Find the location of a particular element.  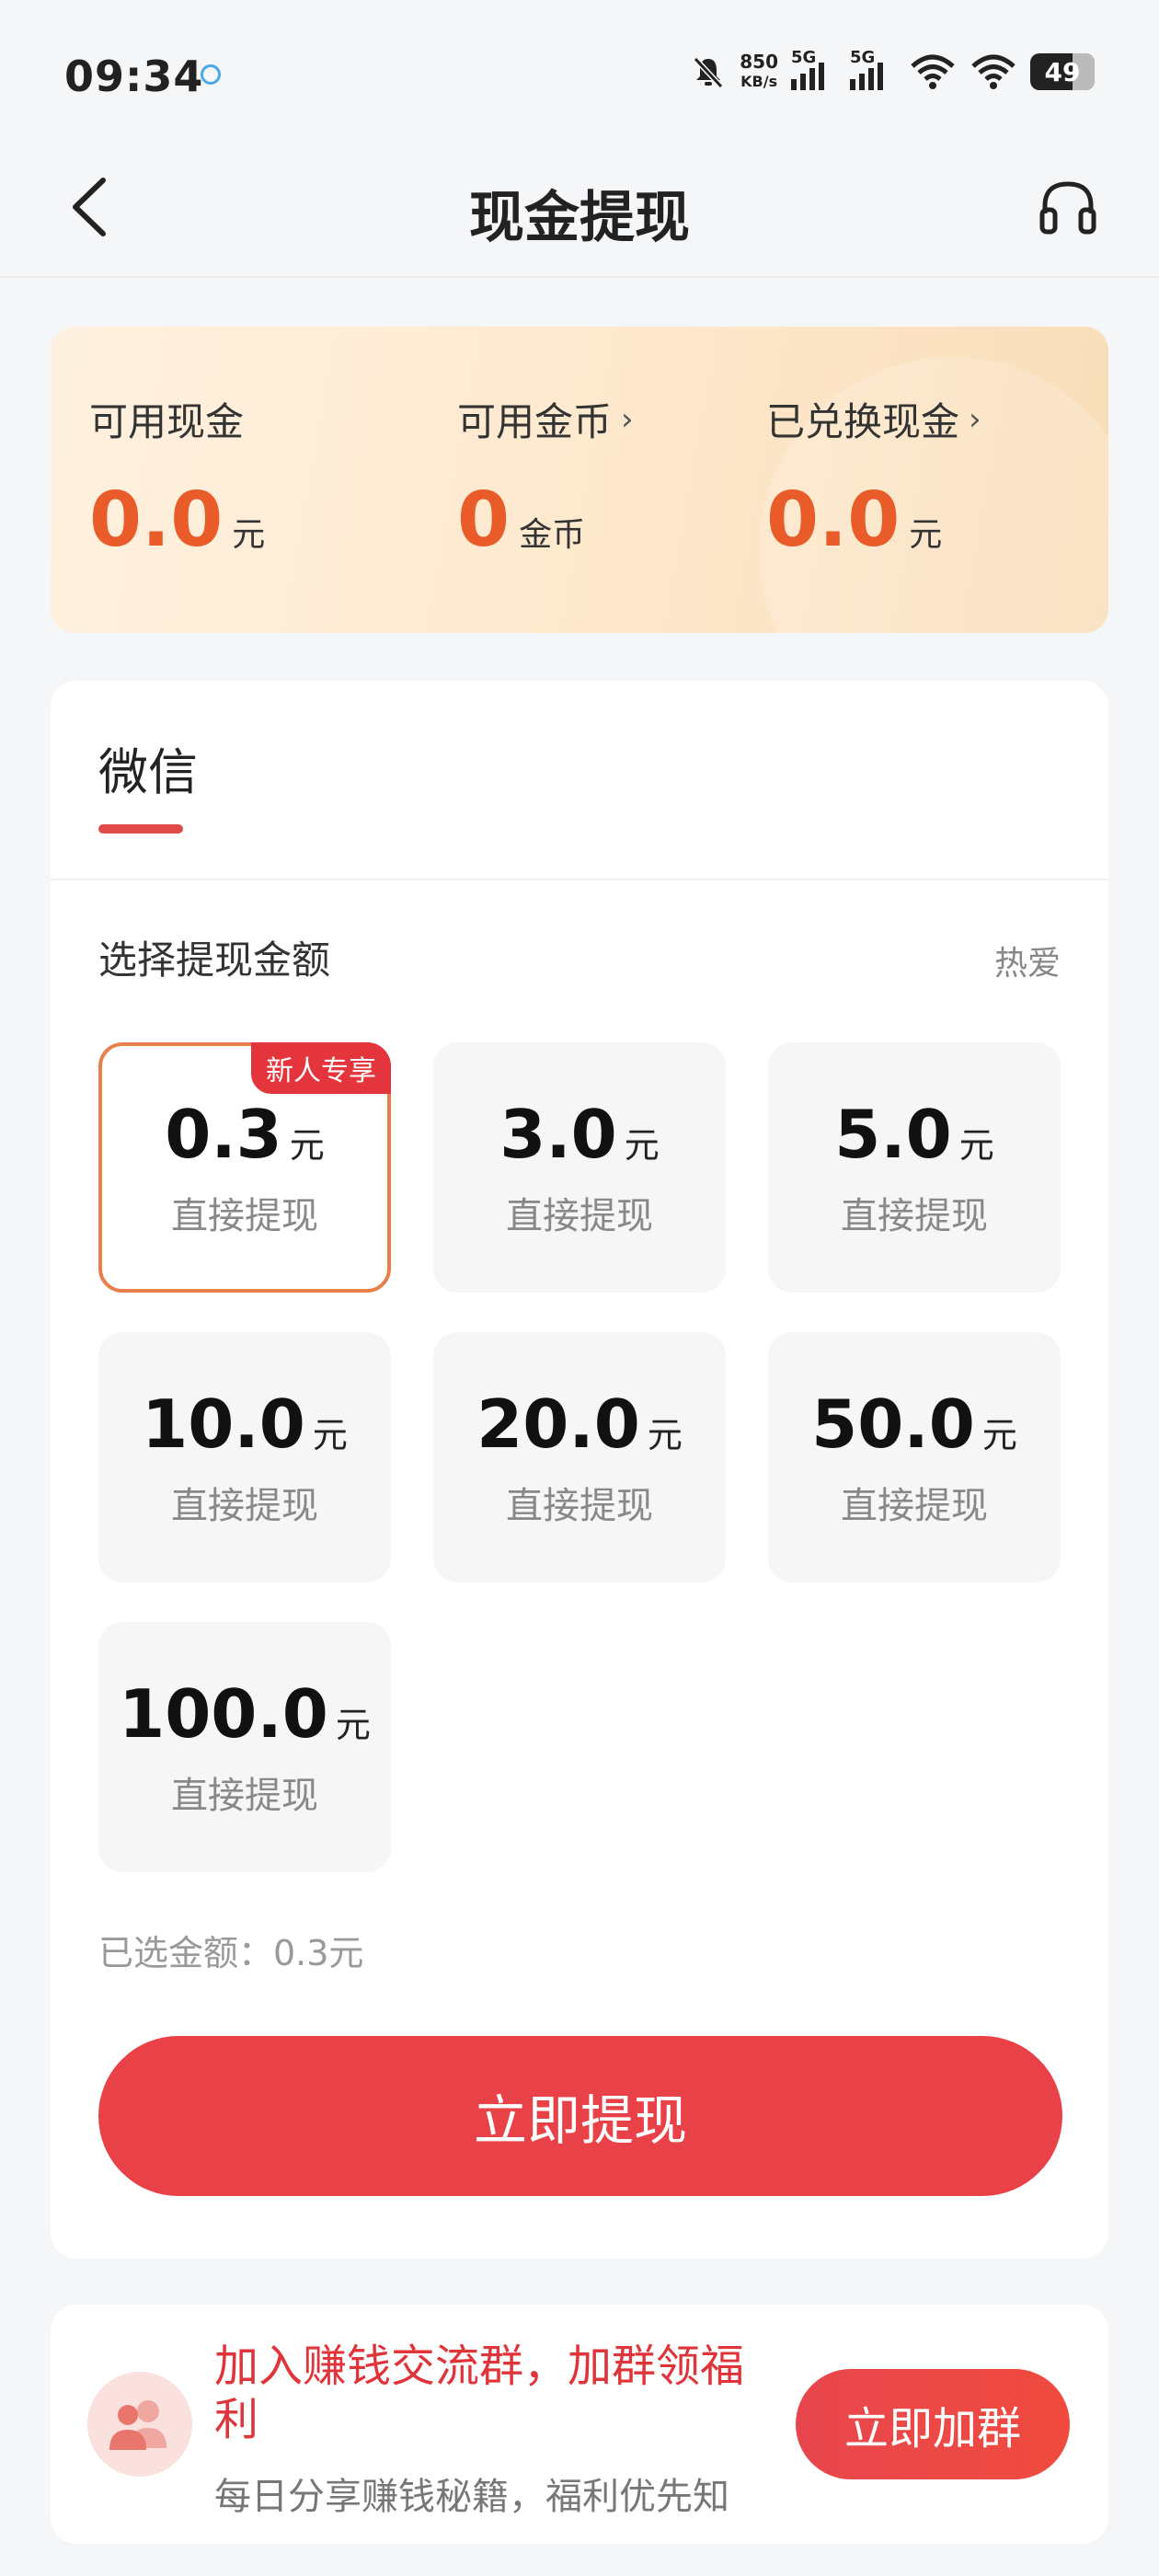

amount-value: 0.3 is located at coordinates (223, 1134).